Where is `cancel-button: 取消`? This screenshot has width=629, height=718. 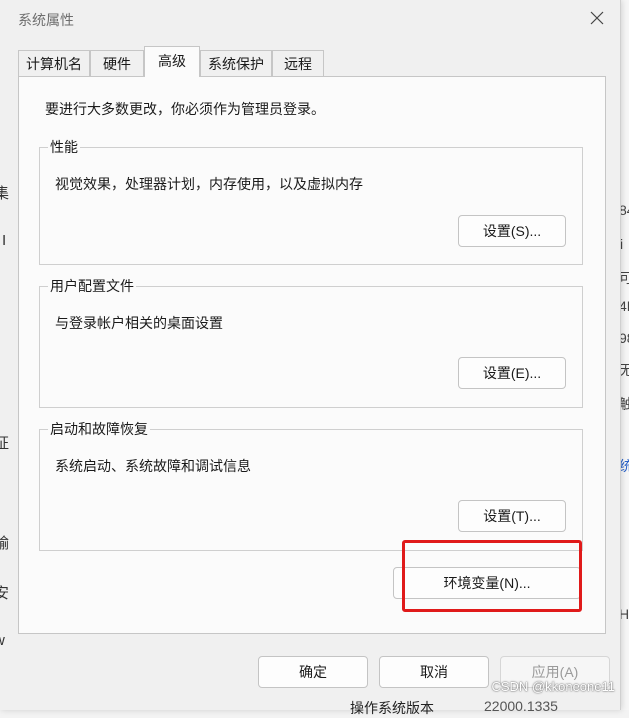 cancel-button: 取消 is located at coordinates (434, 672).